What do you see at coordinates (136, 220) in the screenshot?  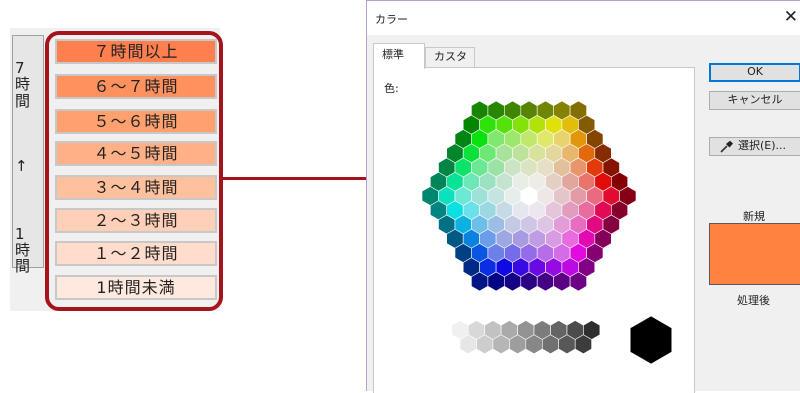 I see `band-item: ２～３時間` at bounding box center [136, 220].